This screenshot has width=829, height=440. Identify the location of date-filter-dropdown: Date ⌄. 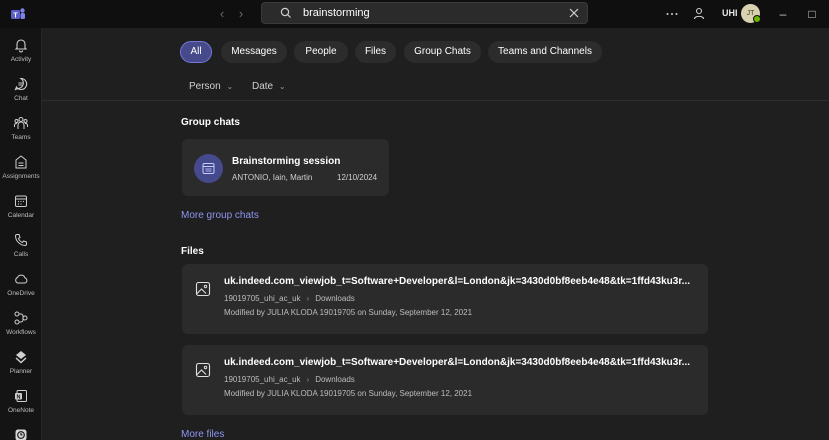
(269, 86).